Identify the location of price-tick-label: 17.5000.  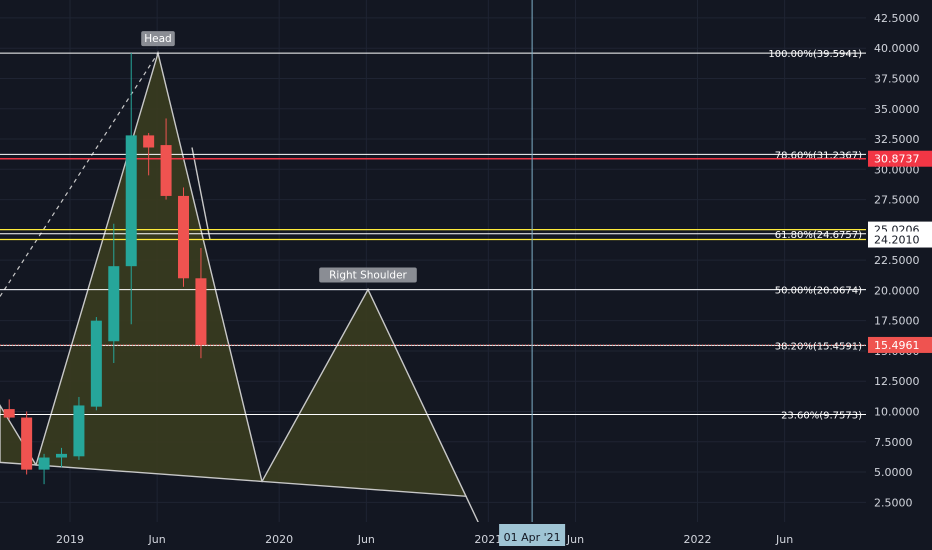
(897, 321).